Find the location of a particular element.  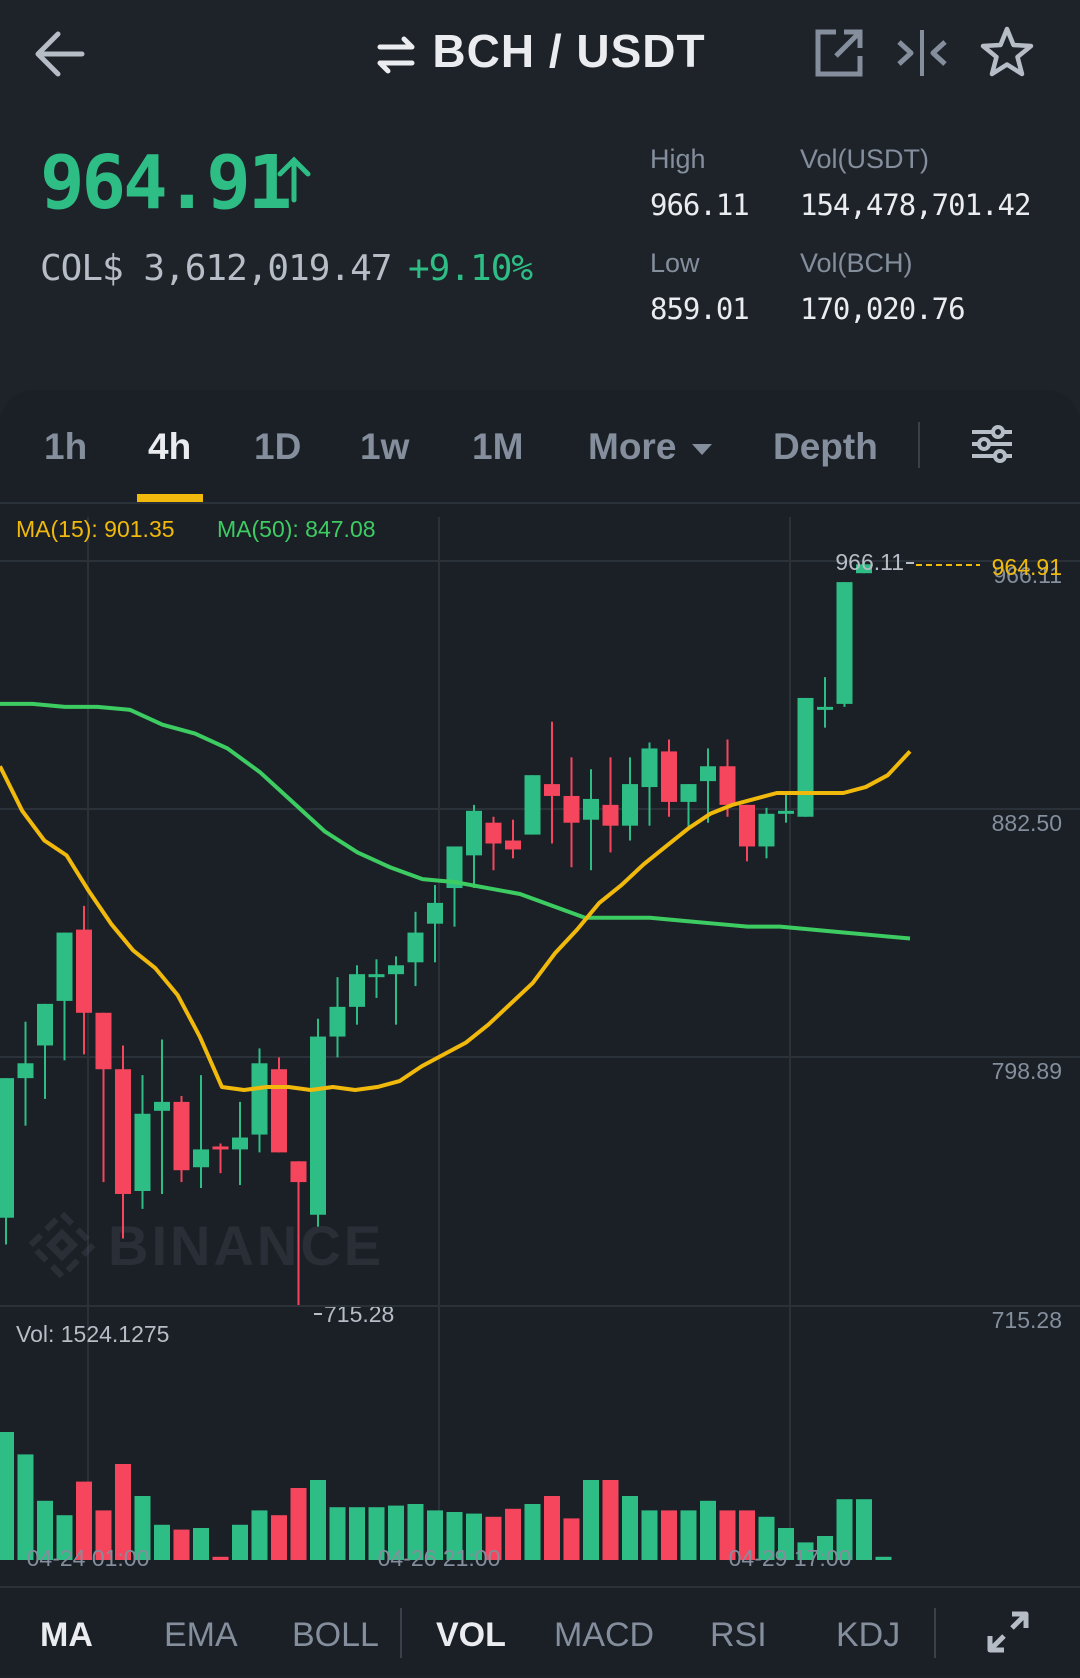

tab-more: More is located at coordinates (650, 447).